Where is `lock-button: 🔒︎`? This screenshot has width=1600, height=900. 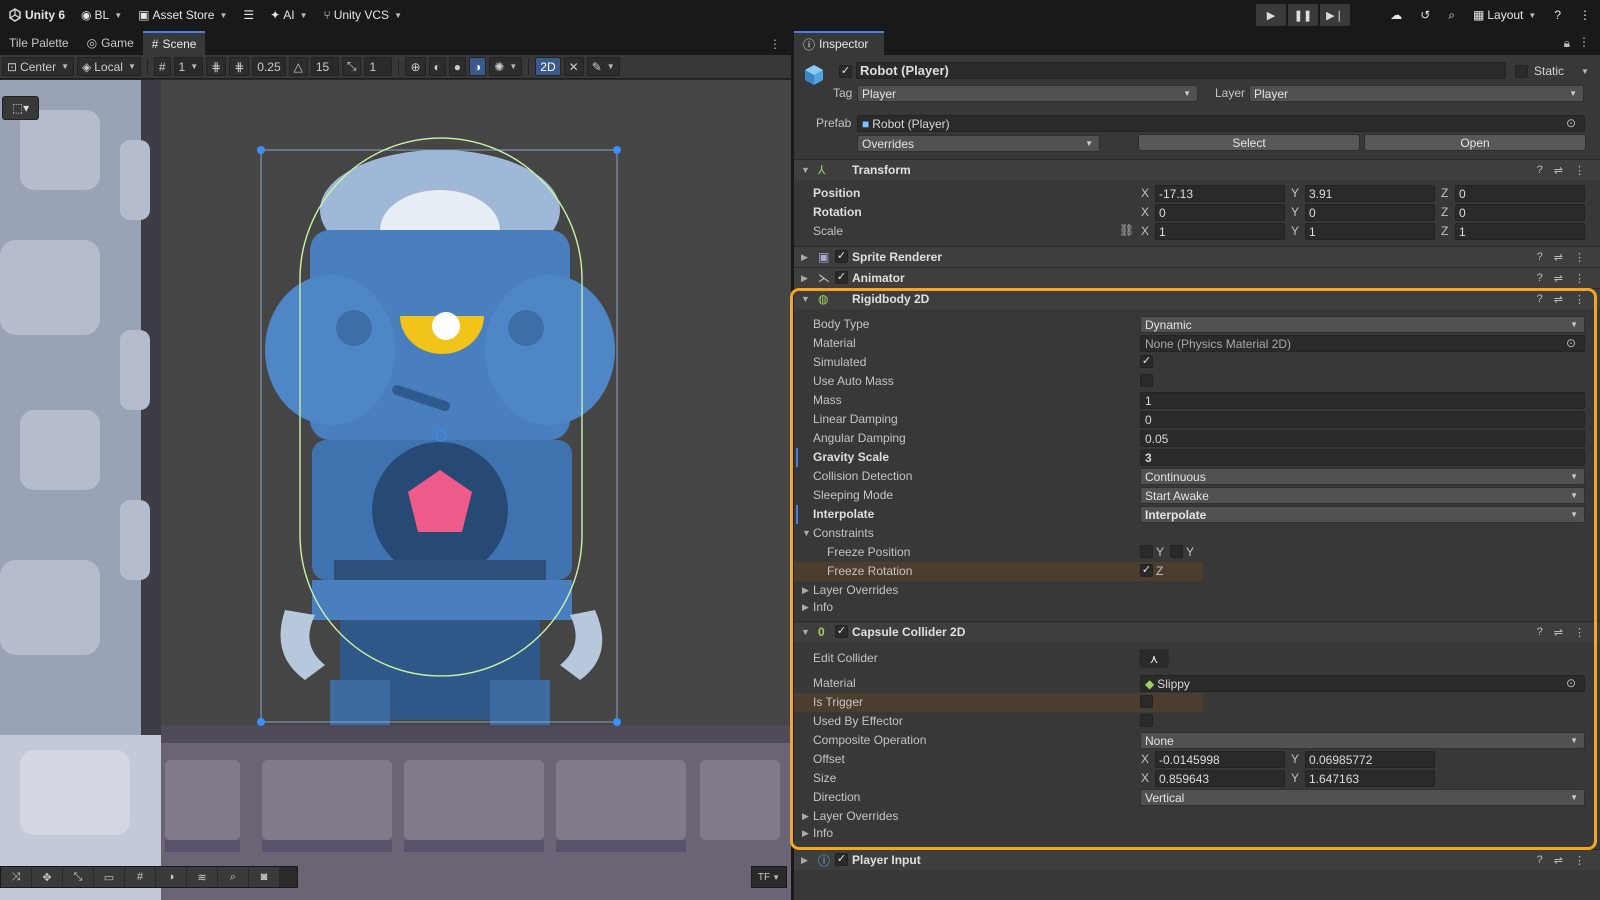 lock-button: 🔒︎ is located at coordinates (1567, 43).